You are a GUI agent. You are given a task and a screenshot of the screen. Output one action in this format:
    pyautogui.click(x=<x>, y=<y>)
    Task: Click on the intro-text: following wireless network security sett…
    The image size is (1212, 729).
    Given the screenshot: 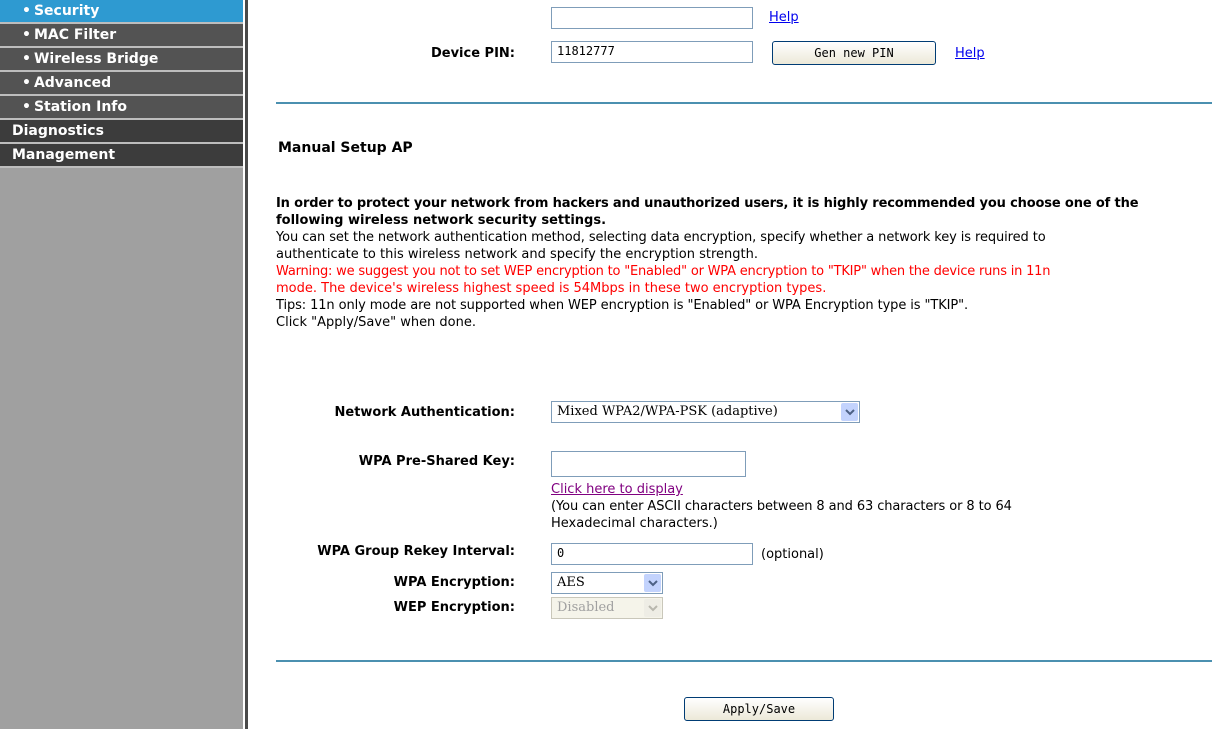 What is the action you would take?
    pyautogui.click(x=441, y=220)
    